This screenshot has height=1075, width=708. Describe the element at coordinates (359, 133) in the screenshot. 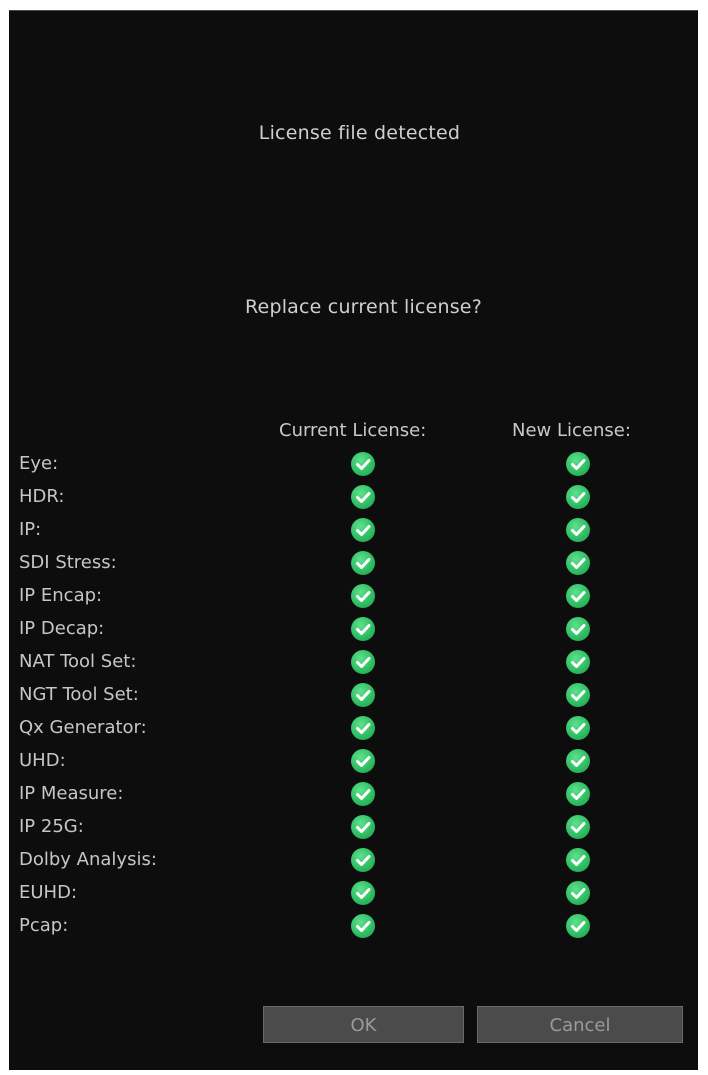

I see `dialog-title: License file detected` at that location.